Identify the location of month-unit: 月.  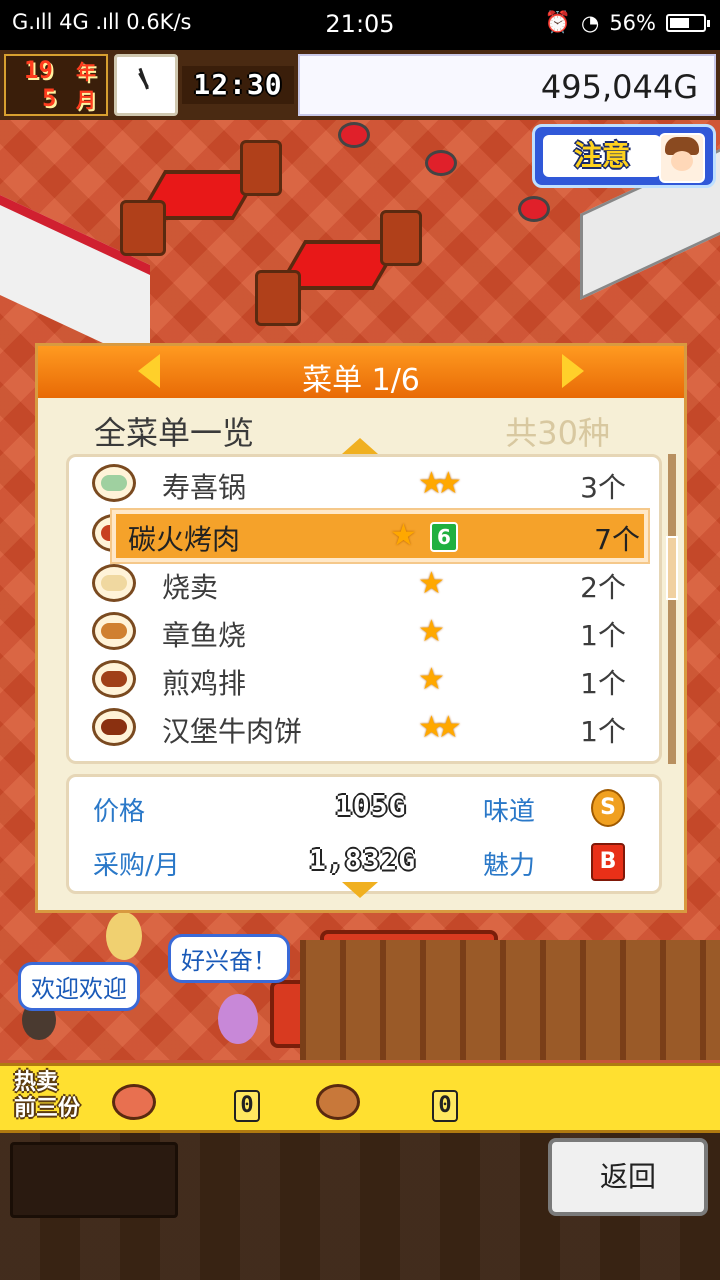
(86, 100).